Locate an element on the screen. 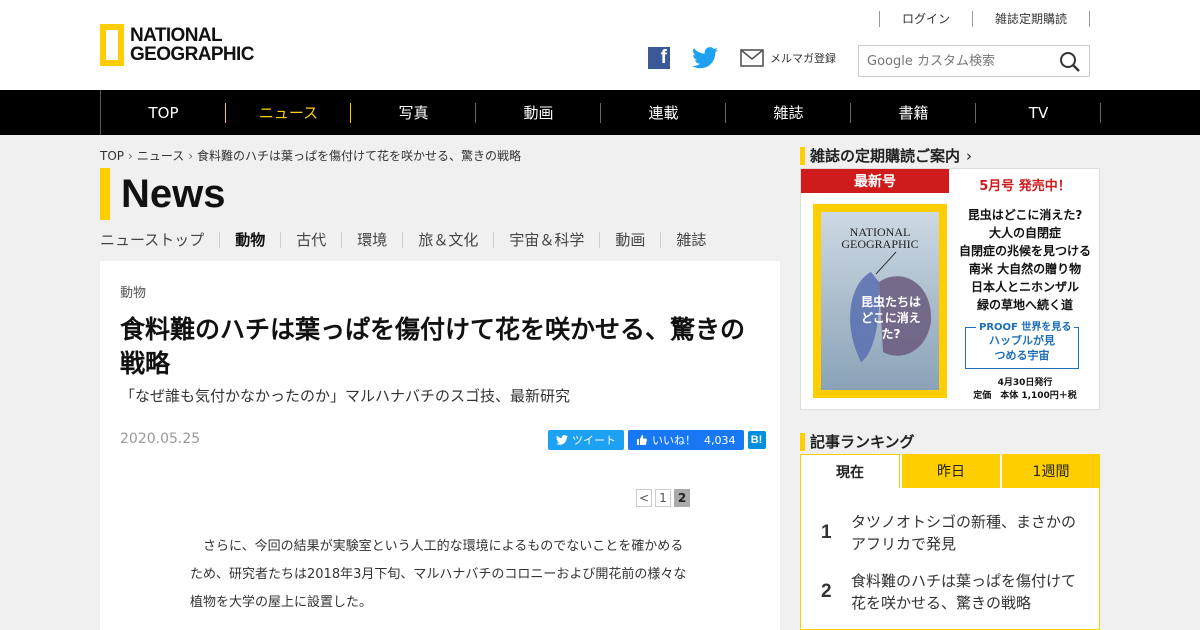 This screenshot has width=1200, height=630. login-link: ログイン is located at coordinates (926, 18).